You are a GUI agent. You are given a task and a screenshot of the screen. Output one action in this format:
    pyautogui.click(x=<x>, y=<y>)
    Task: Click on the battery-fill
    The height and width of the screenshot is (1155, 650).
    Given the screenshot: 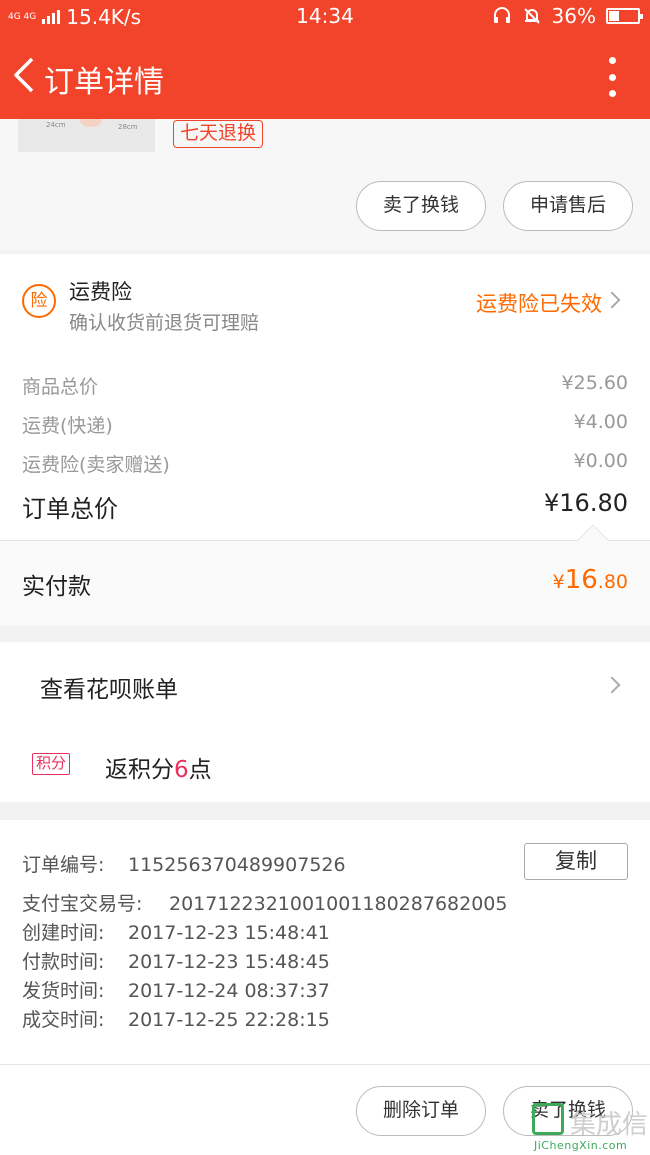 What is the action you would take?
    pyautogui.click(x=614, y=16)
    